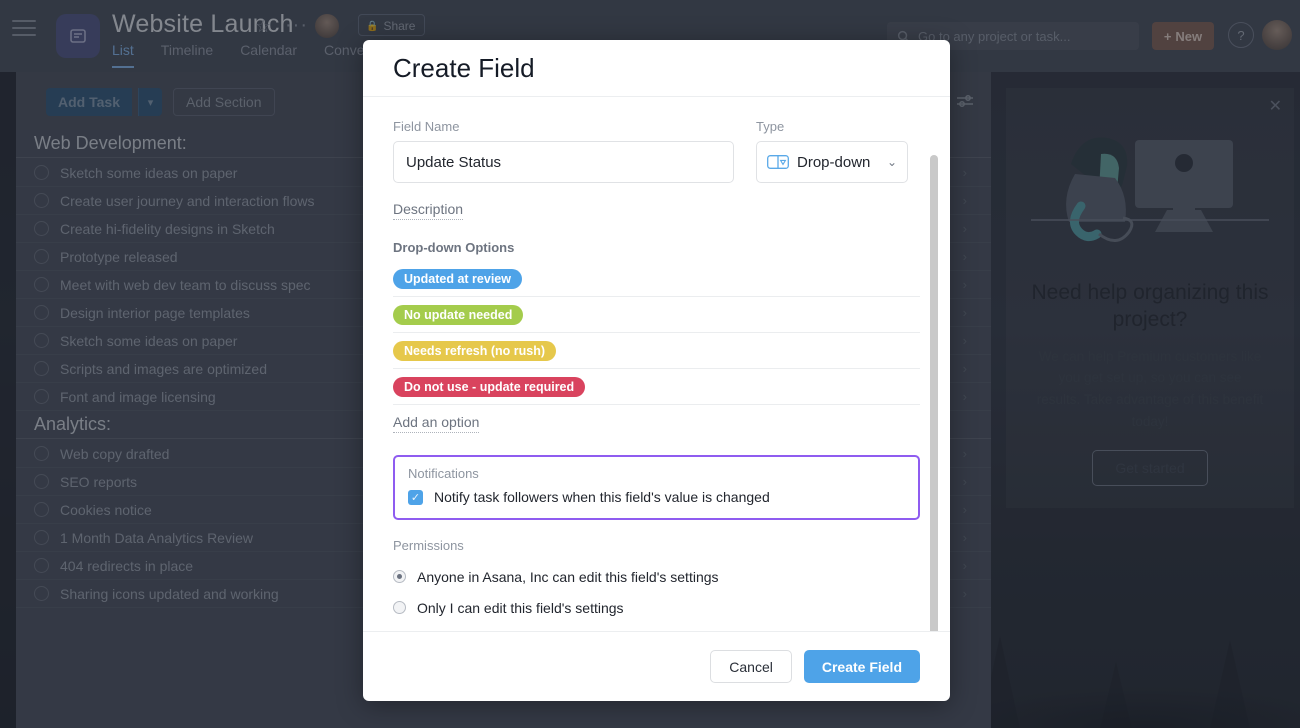 Image resolution: width=1300 pixels, height=728 pixels. I want to click on permission-only-me-label: Only I can edit this field's settings, so click(520, 607).